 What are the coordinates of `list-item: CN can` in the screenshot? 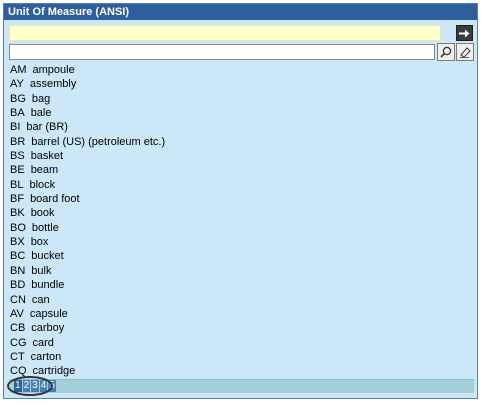 It's located at (242, 300).